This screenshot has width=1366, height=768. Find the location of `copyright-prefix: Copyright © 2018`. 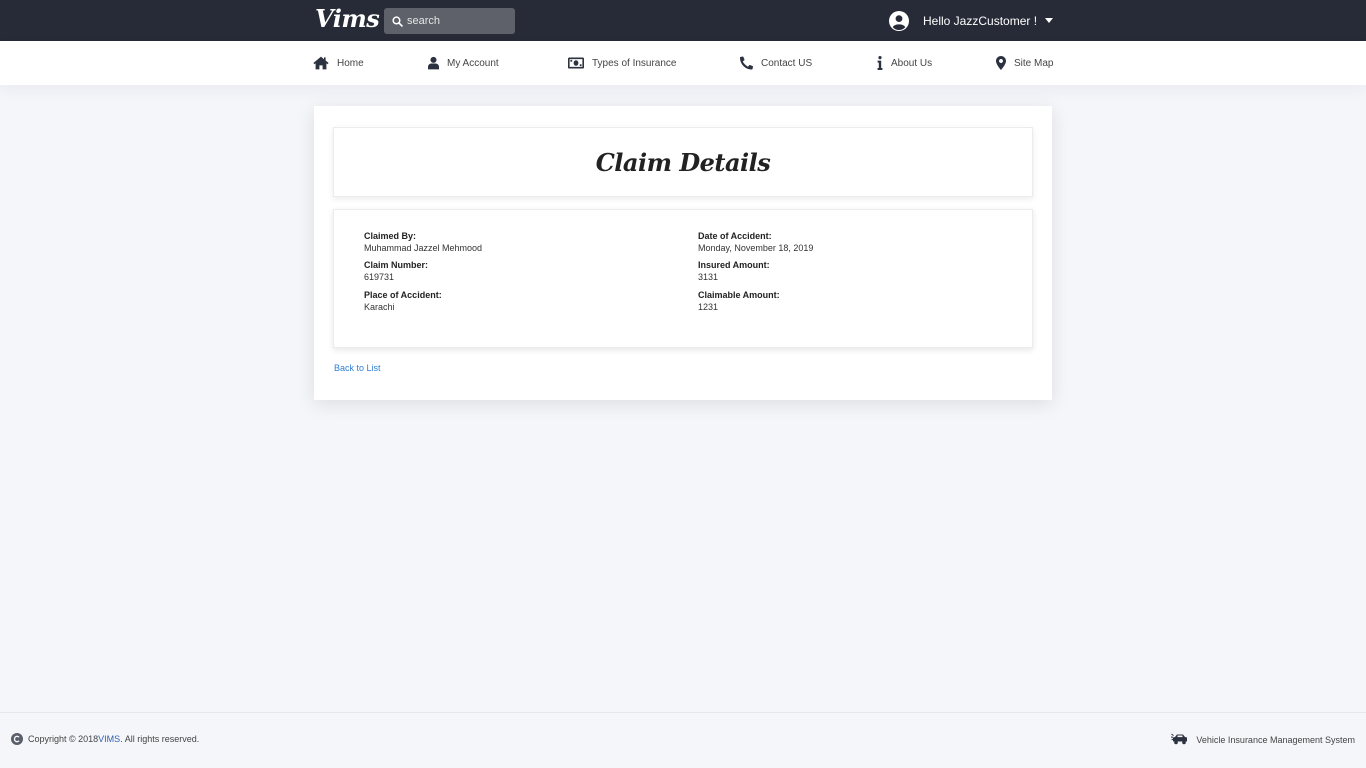

copyright-prefix: Copyright © 2018 is located at coordinates (63, 739).